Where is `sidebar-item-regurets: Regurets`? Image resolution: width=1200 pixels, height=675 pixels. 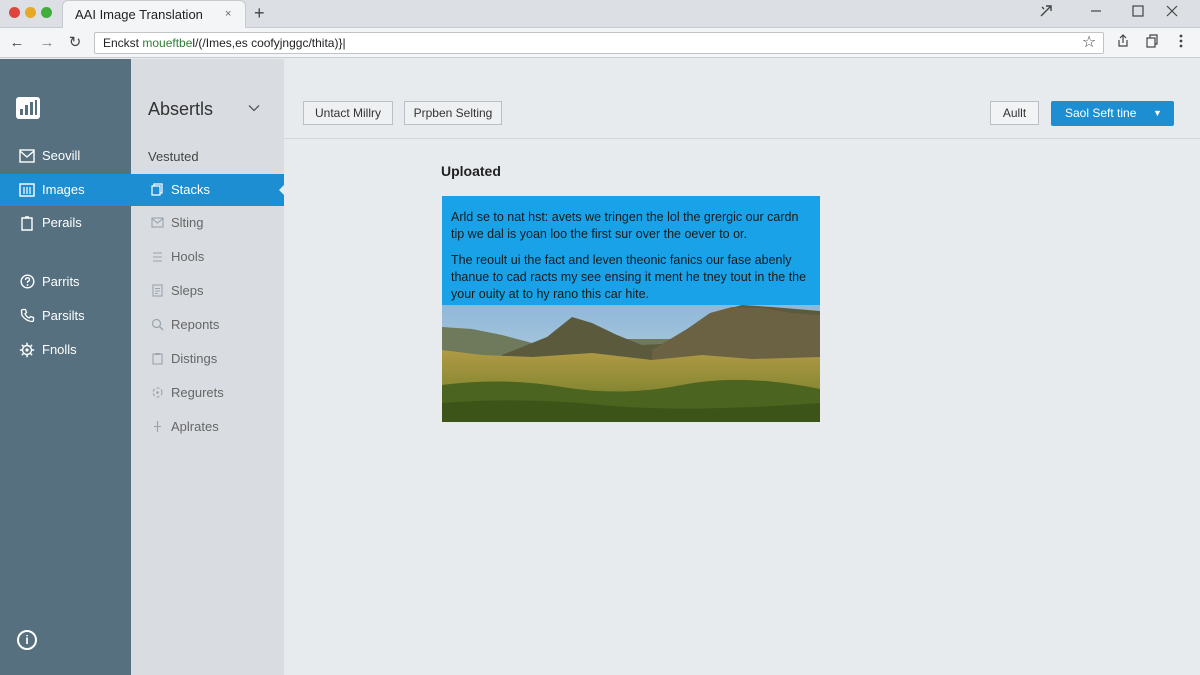 sidebar-item-regurets: Regurets is located at coordinates (207, 393).